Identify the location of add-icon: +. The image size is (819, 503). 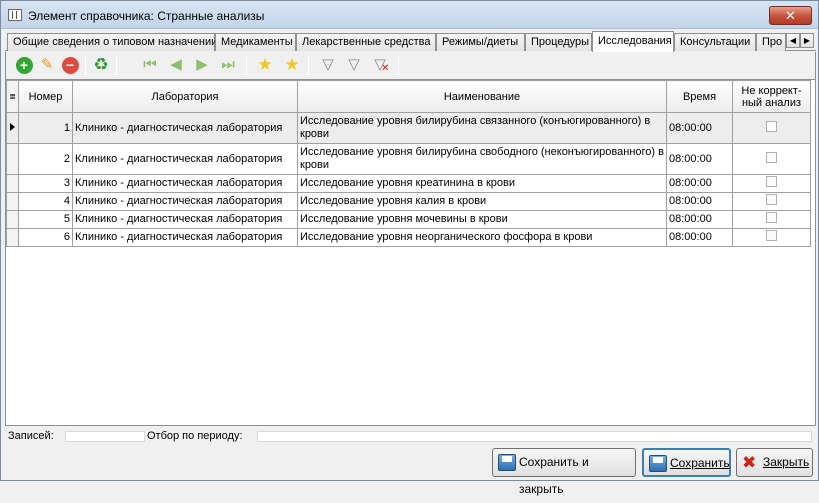
(24, 65).